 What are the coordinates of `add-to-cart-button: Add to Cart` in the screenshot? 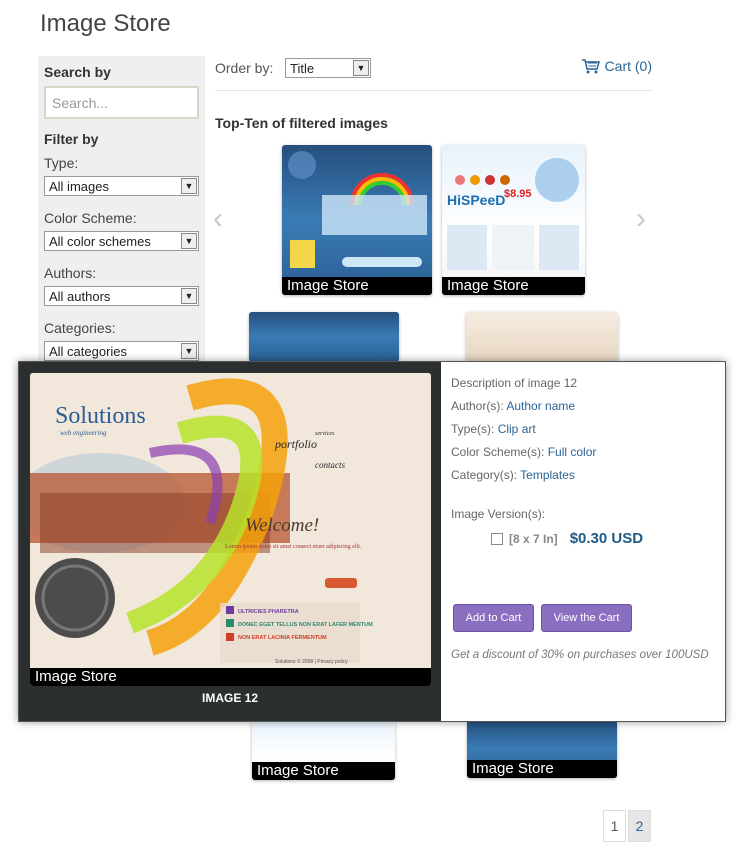 It's located at (493, 618).